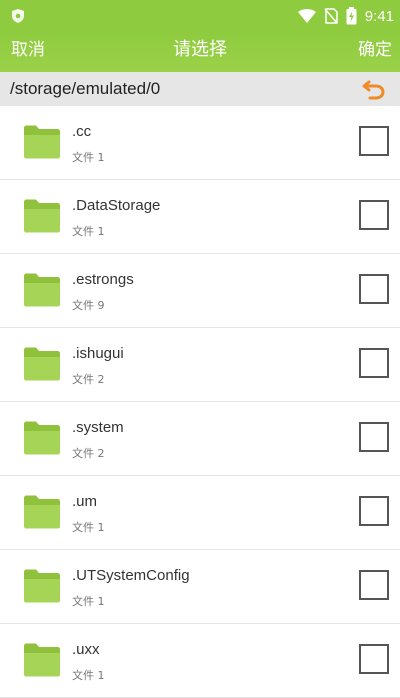 Image resolution: width=400 pixels, height=698 pixels. Describe the element at coordinates (116, 205) in the screenshot. I see `item-name: .DataStorage` at that location.